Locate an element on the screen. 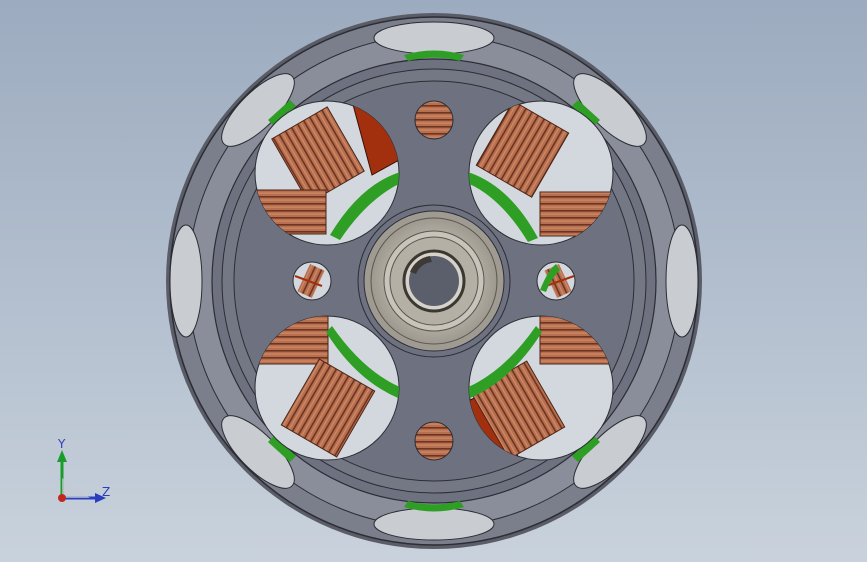  small-hole-left is located at coordinates (312, 281).